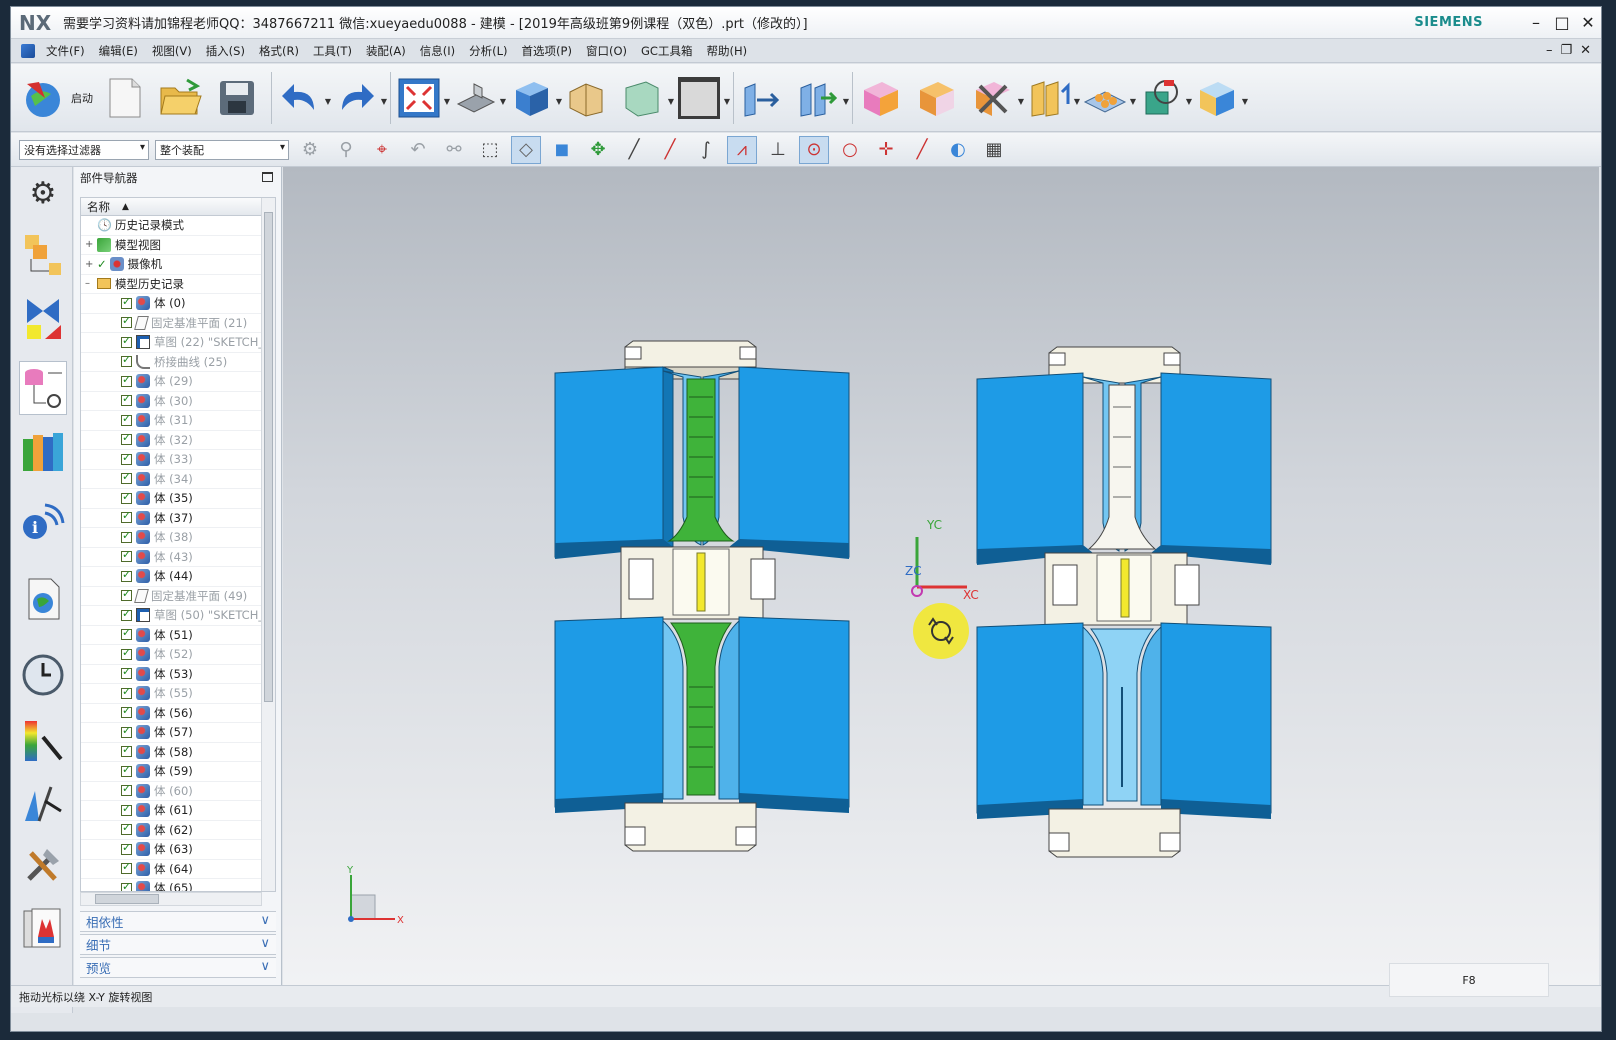 Image resolution: width=1616 pixels, height=1040 pixels. What do you see at coordinates (386, 51) in the screenshot?
I see `menu-assemblies: 装配(A)` at bounding box center [386, 51].